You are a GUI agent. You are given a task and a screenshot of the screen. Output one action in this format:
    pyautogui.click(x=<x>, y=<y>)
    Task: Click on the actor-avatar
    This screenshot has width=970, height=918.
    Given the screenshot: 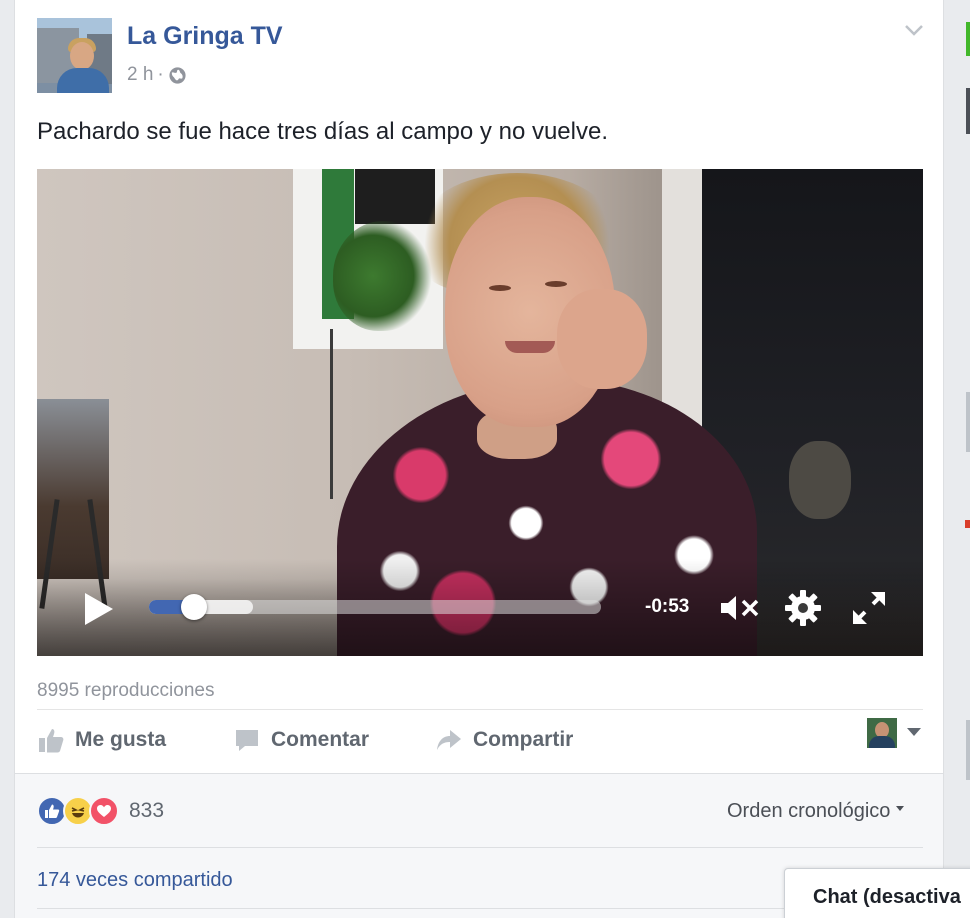 What is the action you would take?
    pyautogui.click(x=882, y=733)
    